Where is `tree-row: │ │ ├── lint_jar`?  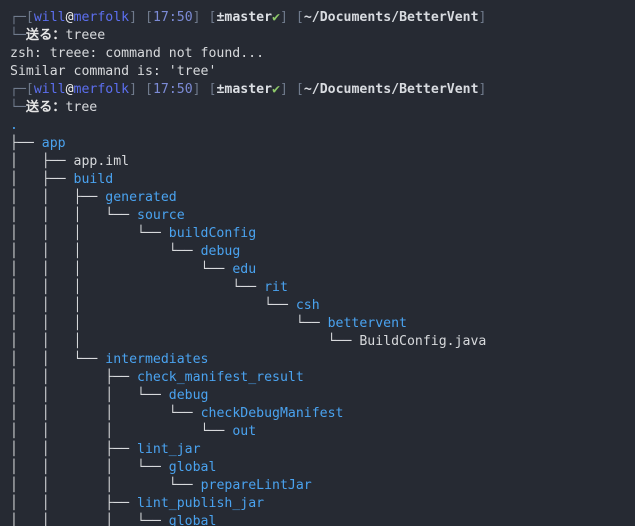
tree-row: │ │ ├── lint_jar is located at coordinates (317, 450).